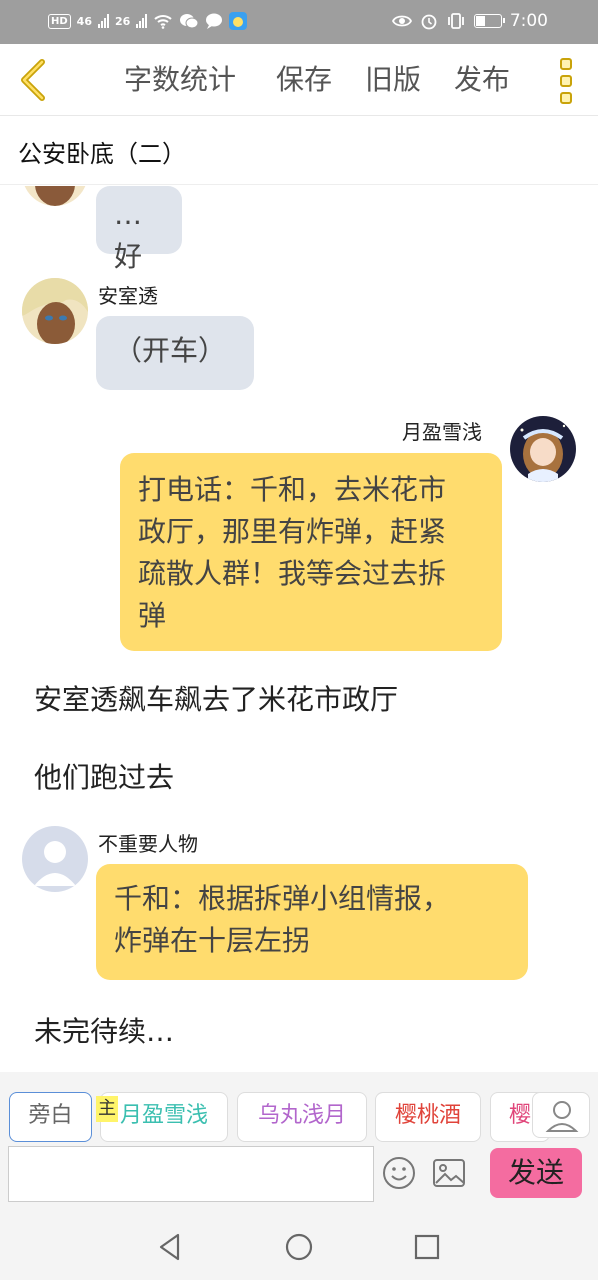 This screenshot has width=598, height=1280. What do you see at coordinates (455, 21) in the screenshot?
I see `vibrate-icon` at bounding box center [455, 21].